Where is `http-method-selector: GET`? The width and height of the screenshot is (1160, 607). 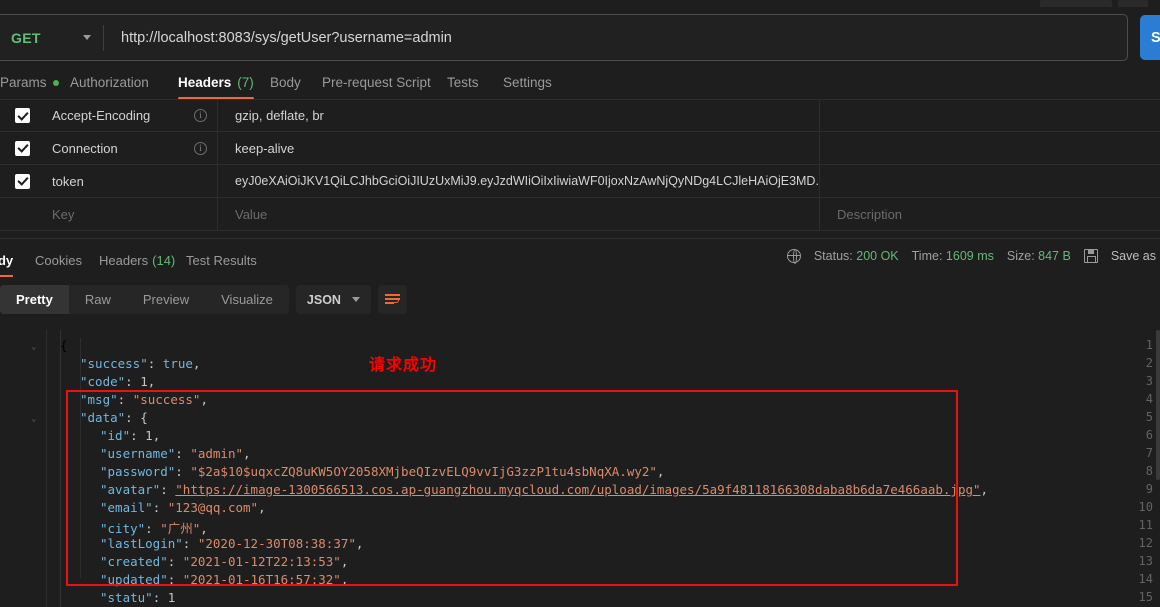
http-method-selector: GET is located at coordinates (51, 37).